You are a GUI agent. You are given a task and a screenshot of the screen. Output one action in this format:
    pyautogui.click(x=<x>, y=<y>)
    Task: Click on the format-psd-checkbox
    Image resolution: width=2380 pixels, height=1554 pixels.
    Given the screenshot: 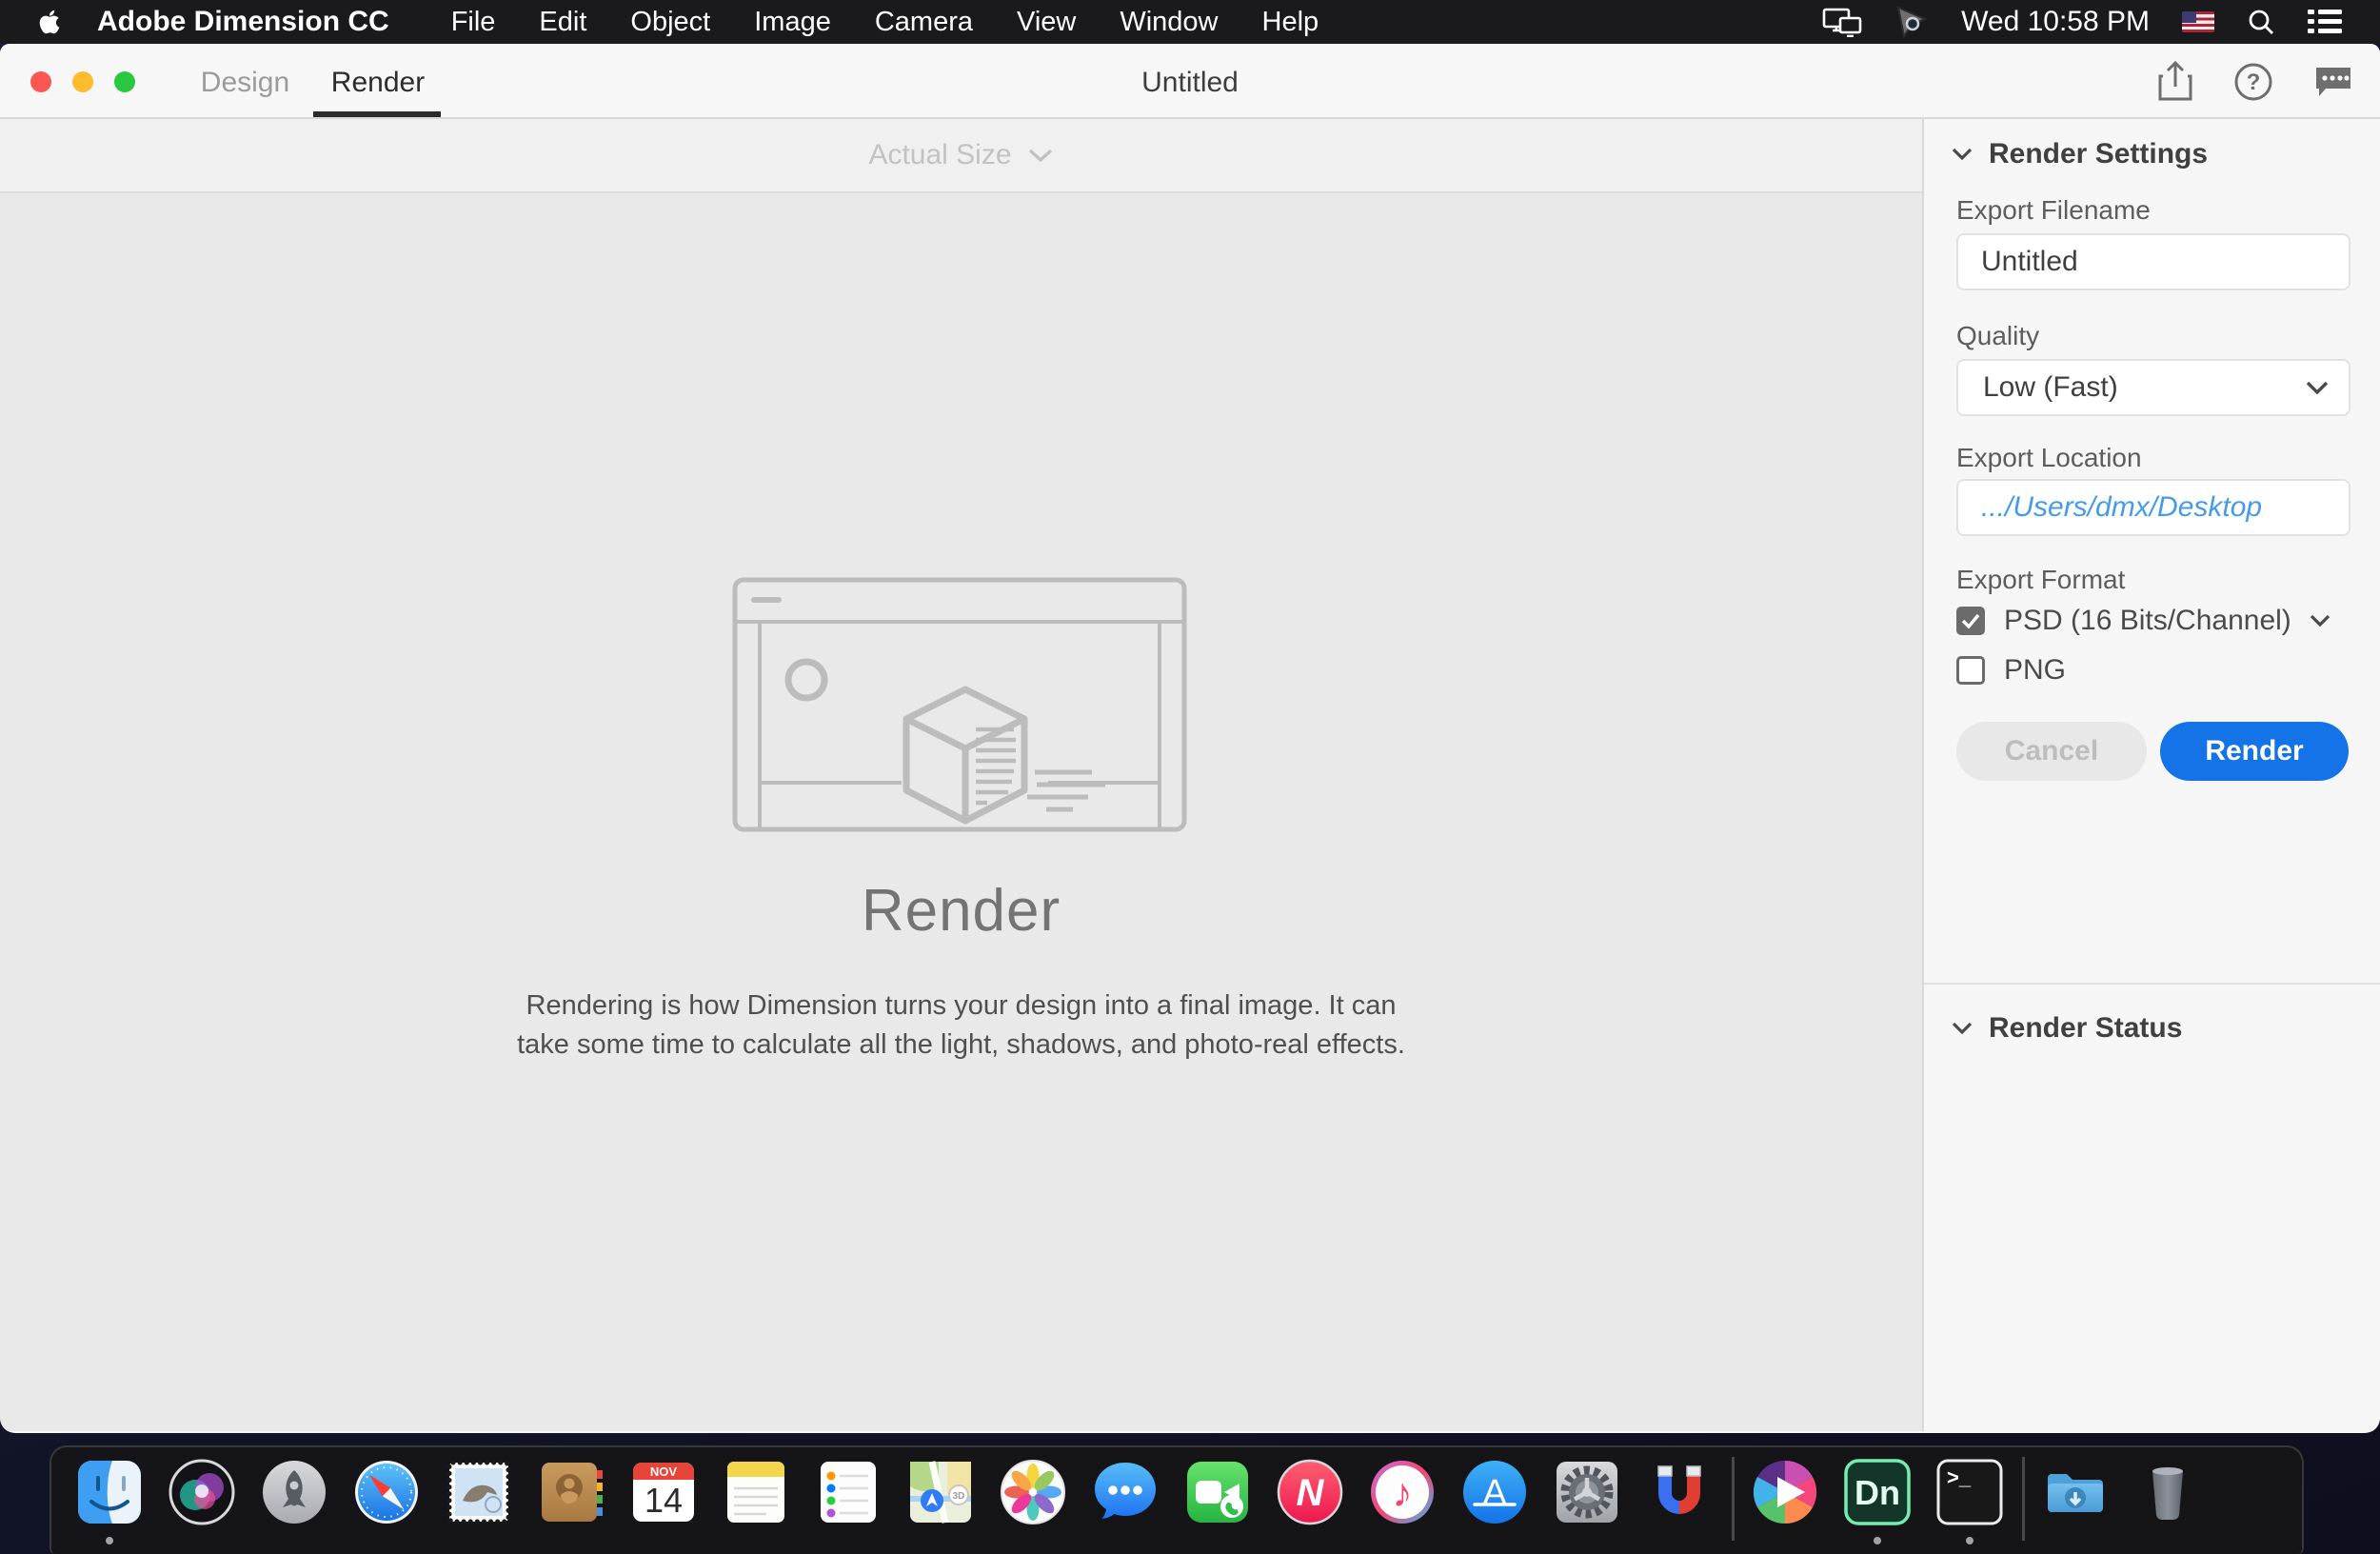 What is the action you would take?
    pyautogui.click(x=1970, y=621)
    